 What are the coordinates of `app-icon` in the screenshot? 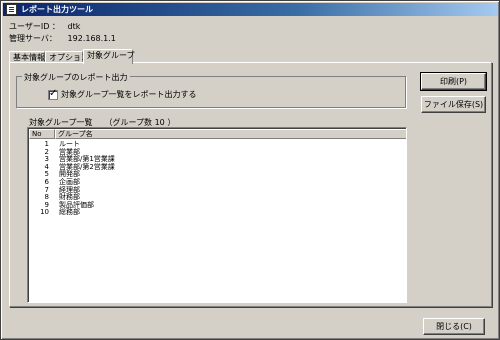 It's located at (11, 9).